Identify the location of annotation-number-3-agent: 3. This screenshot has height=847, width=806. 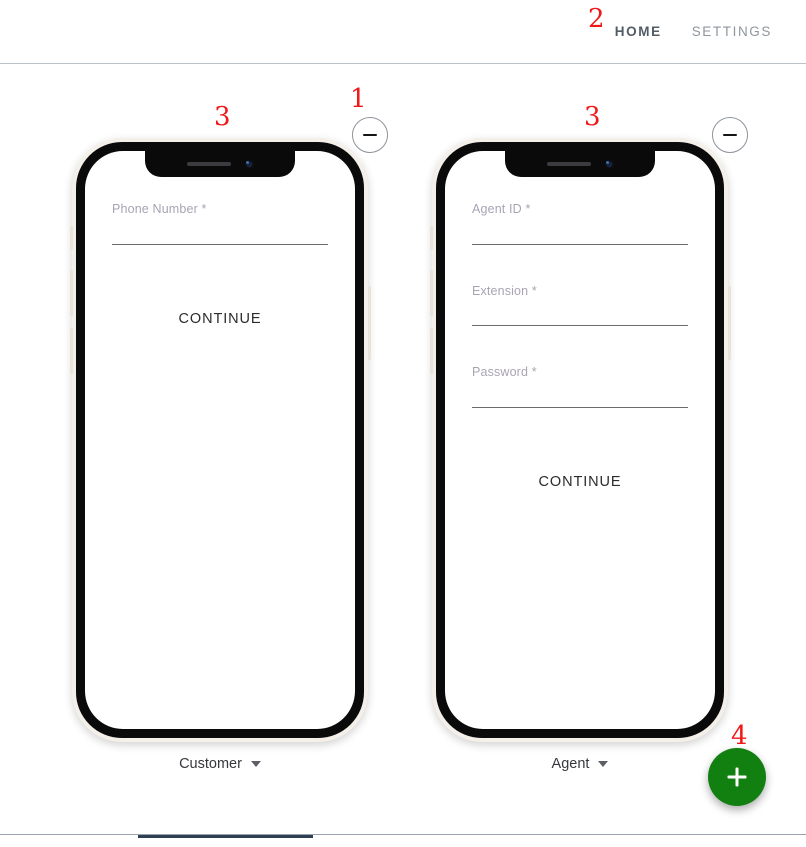
(592, 117).